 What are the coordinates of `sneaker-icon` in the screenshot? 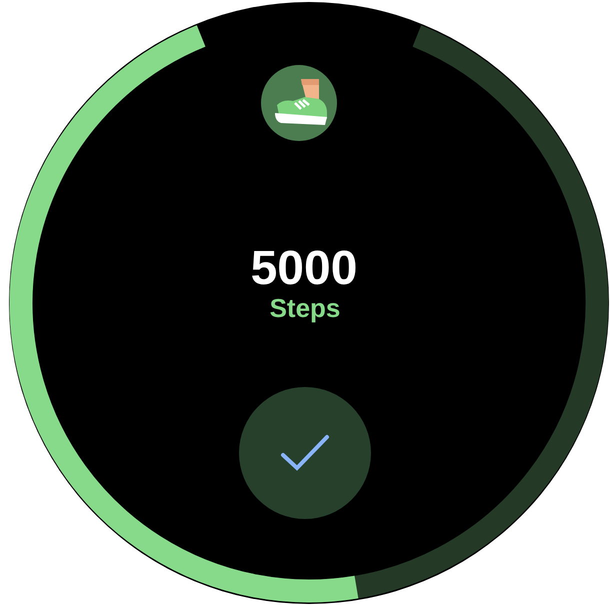 It's located at (299, 103).